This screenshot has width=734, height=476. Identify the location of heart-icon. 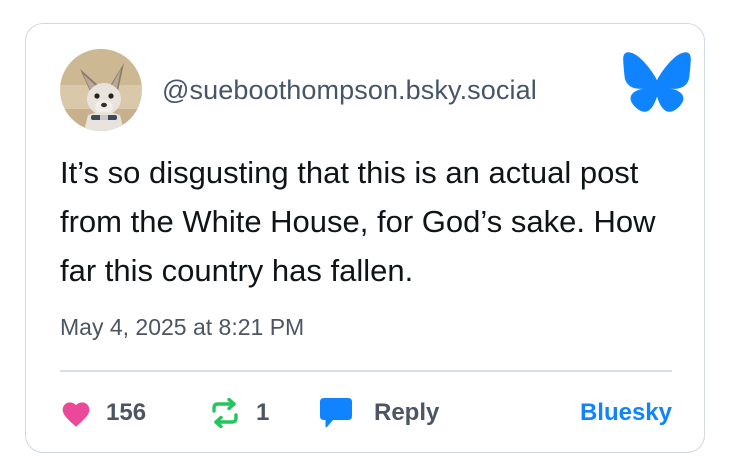
(76, 414).